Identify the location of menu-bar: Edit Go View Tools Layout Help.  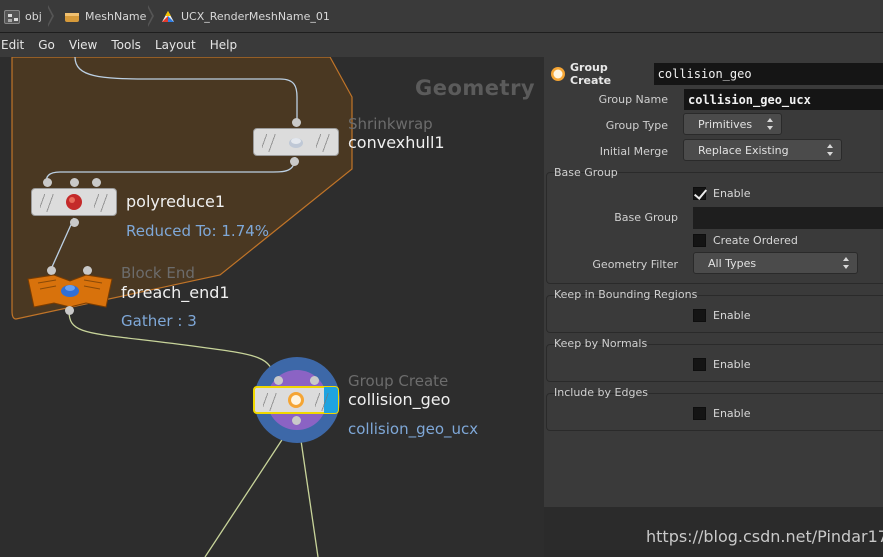
(441, 45).